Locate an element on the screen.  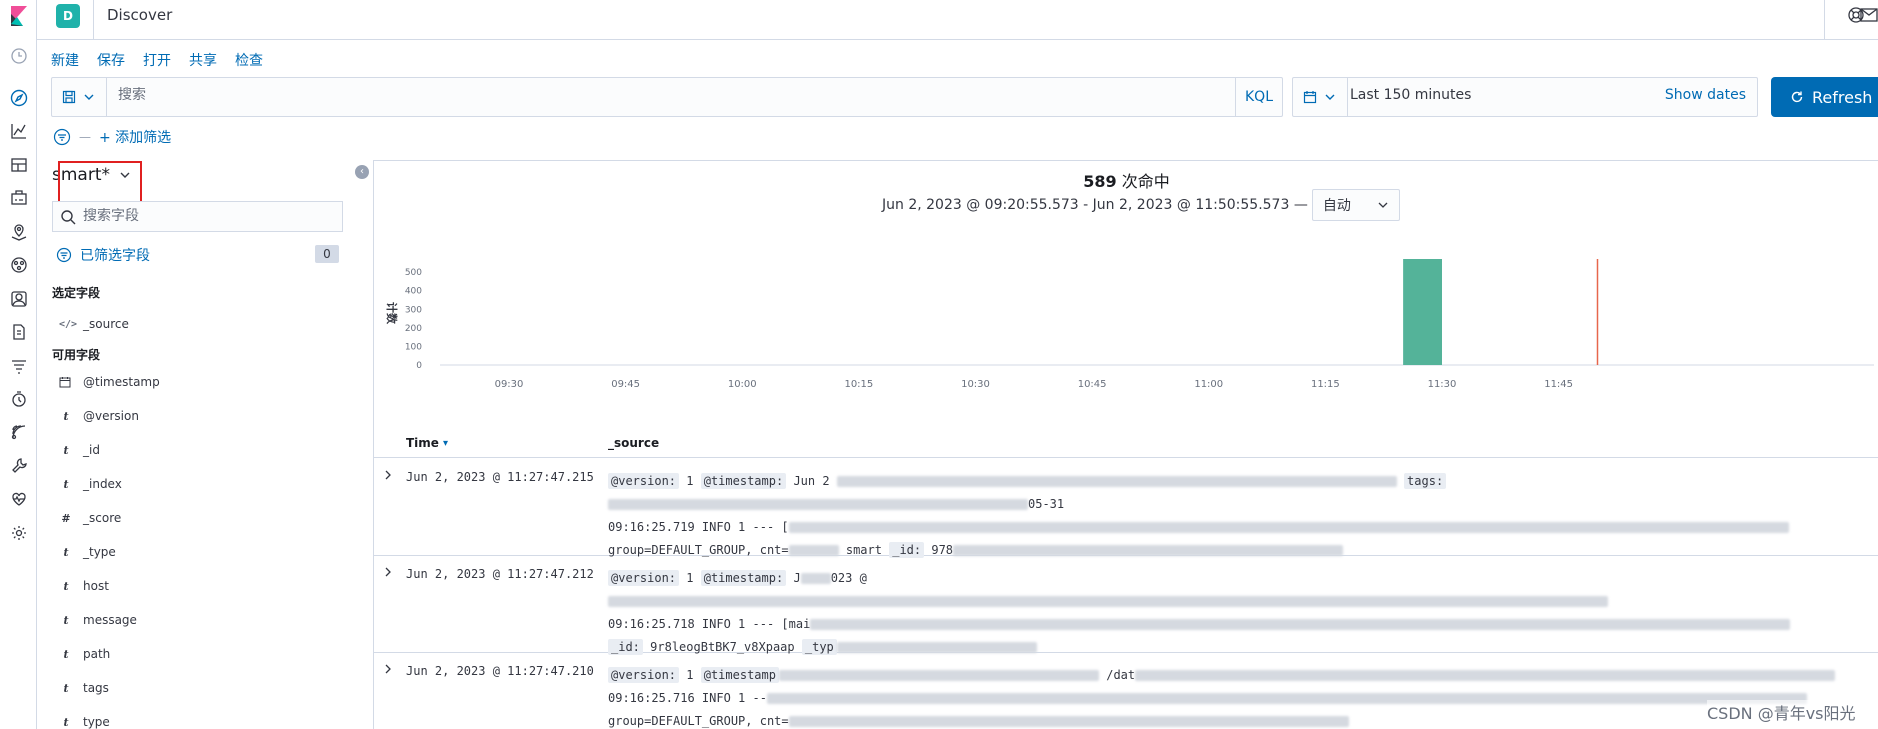
saved-query-button is located at coordinates (79, 97).